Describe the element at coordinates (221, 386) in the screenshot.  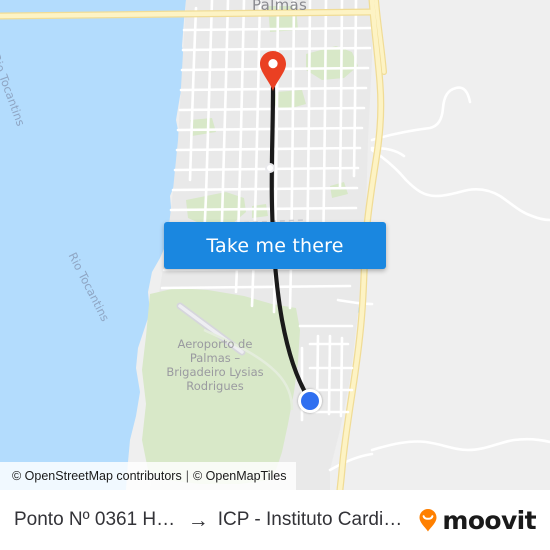
I see `airport-green-zone` at that location.